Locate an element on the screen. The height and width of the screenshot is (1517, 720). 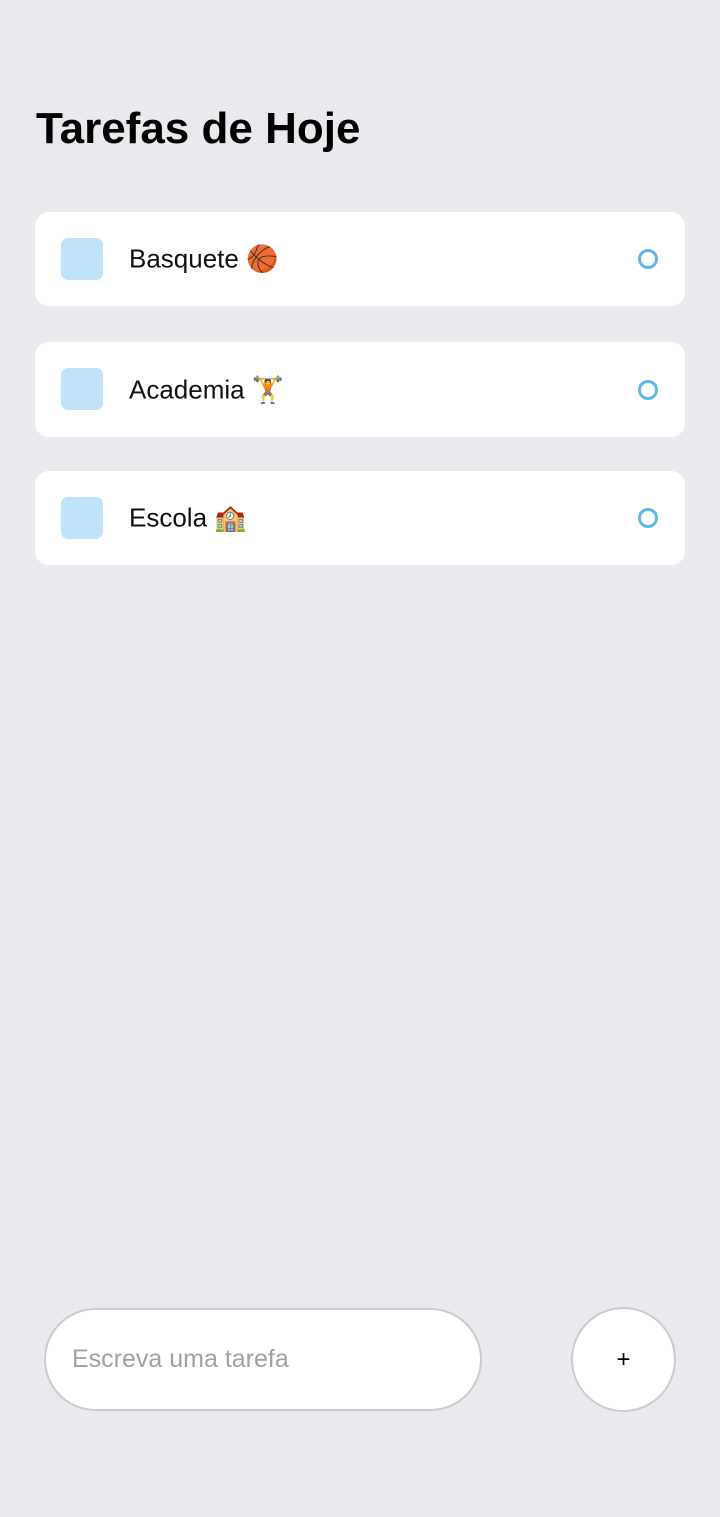
page-title: Tarefas de Hoje is located at coordinates (198, 128).